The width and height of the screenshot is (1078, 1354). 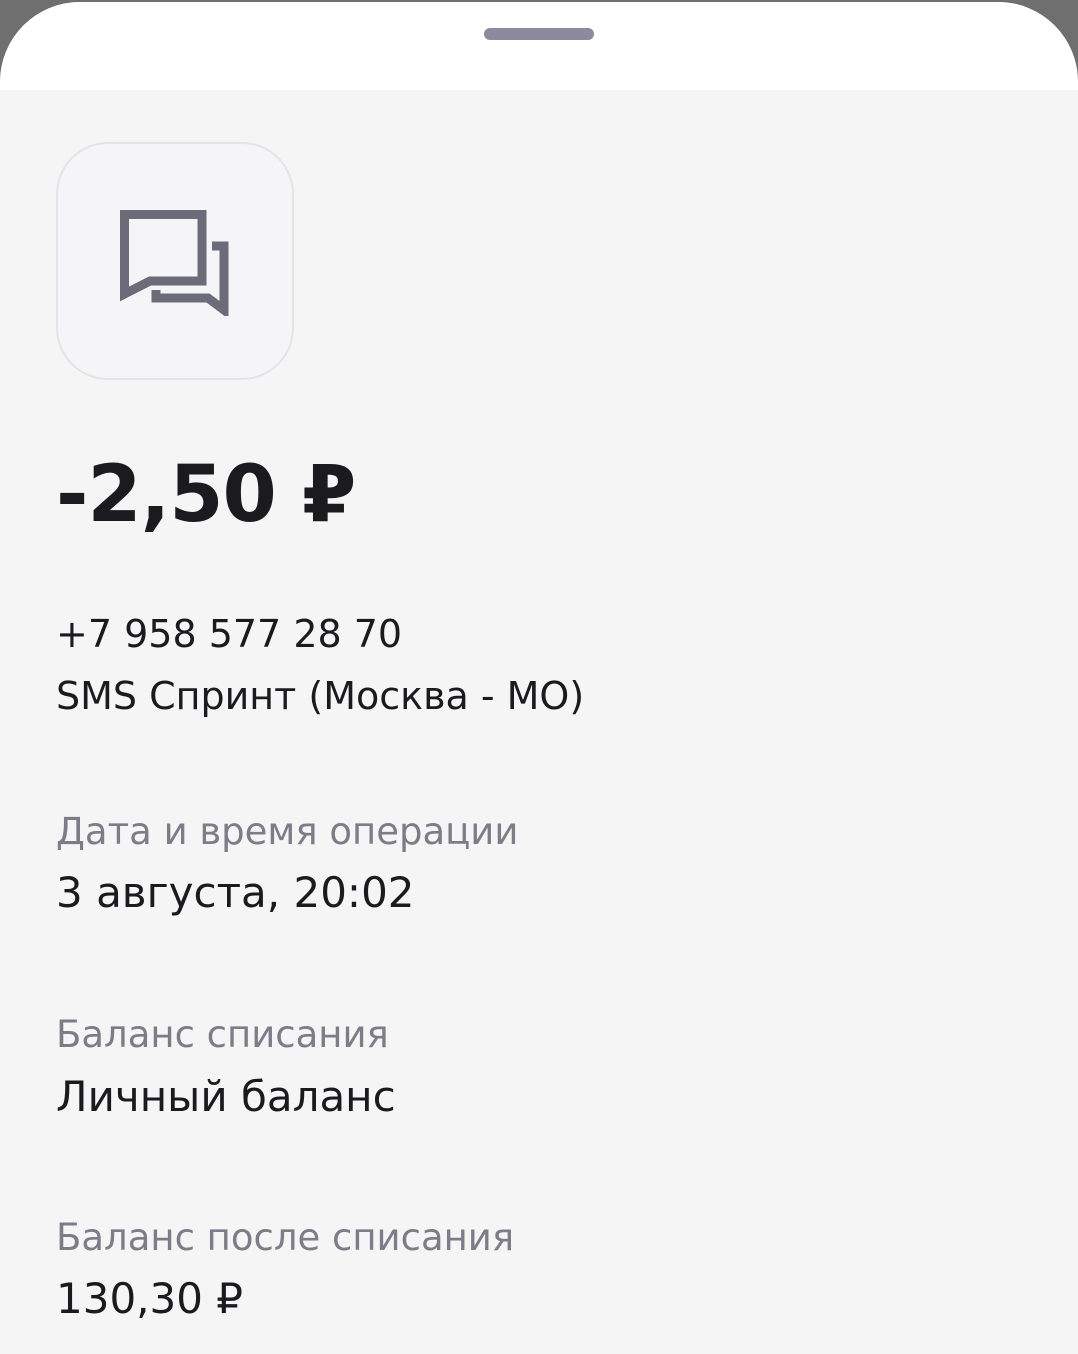 What do you see at coordinates (539, 46) in the screenshot?
I see `sheet-header` at bounding box center [539, 46].